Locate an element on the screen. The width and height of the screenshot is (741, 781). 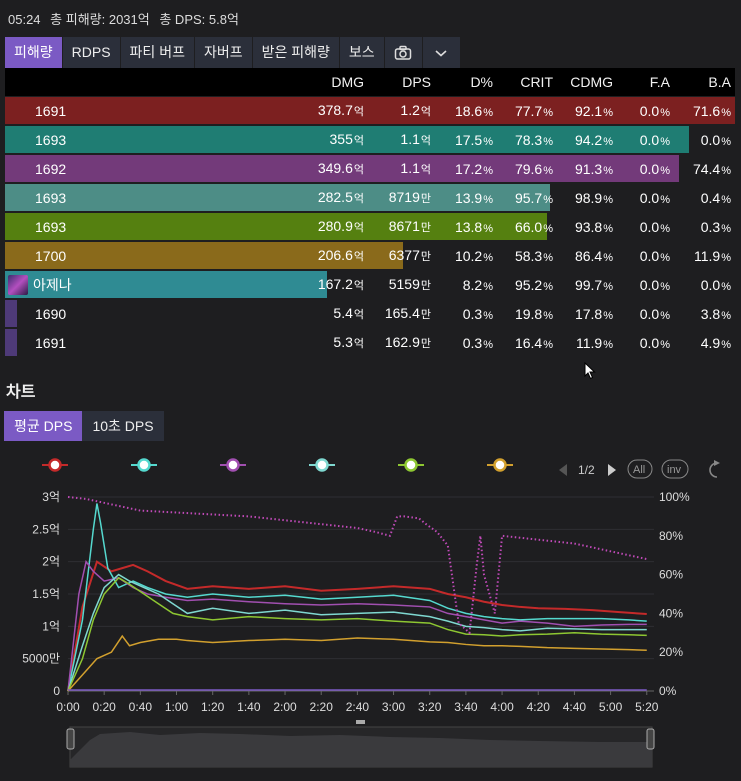
x-tick-label: 2:20 is located at coordinates (322, 707).